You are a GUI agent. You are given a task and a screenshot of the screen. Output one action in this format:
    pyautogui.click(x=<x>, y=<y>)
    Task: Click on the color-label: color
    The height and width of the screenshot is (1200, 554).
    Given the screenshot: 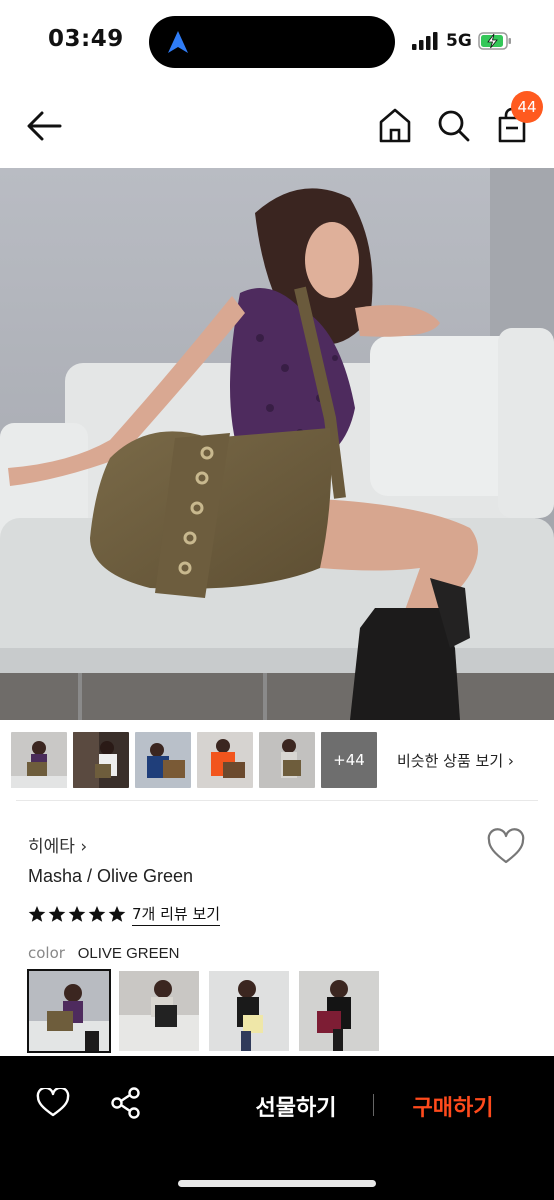 What is the action you would take?
    pyautogui.click(x=46, y=953)
    